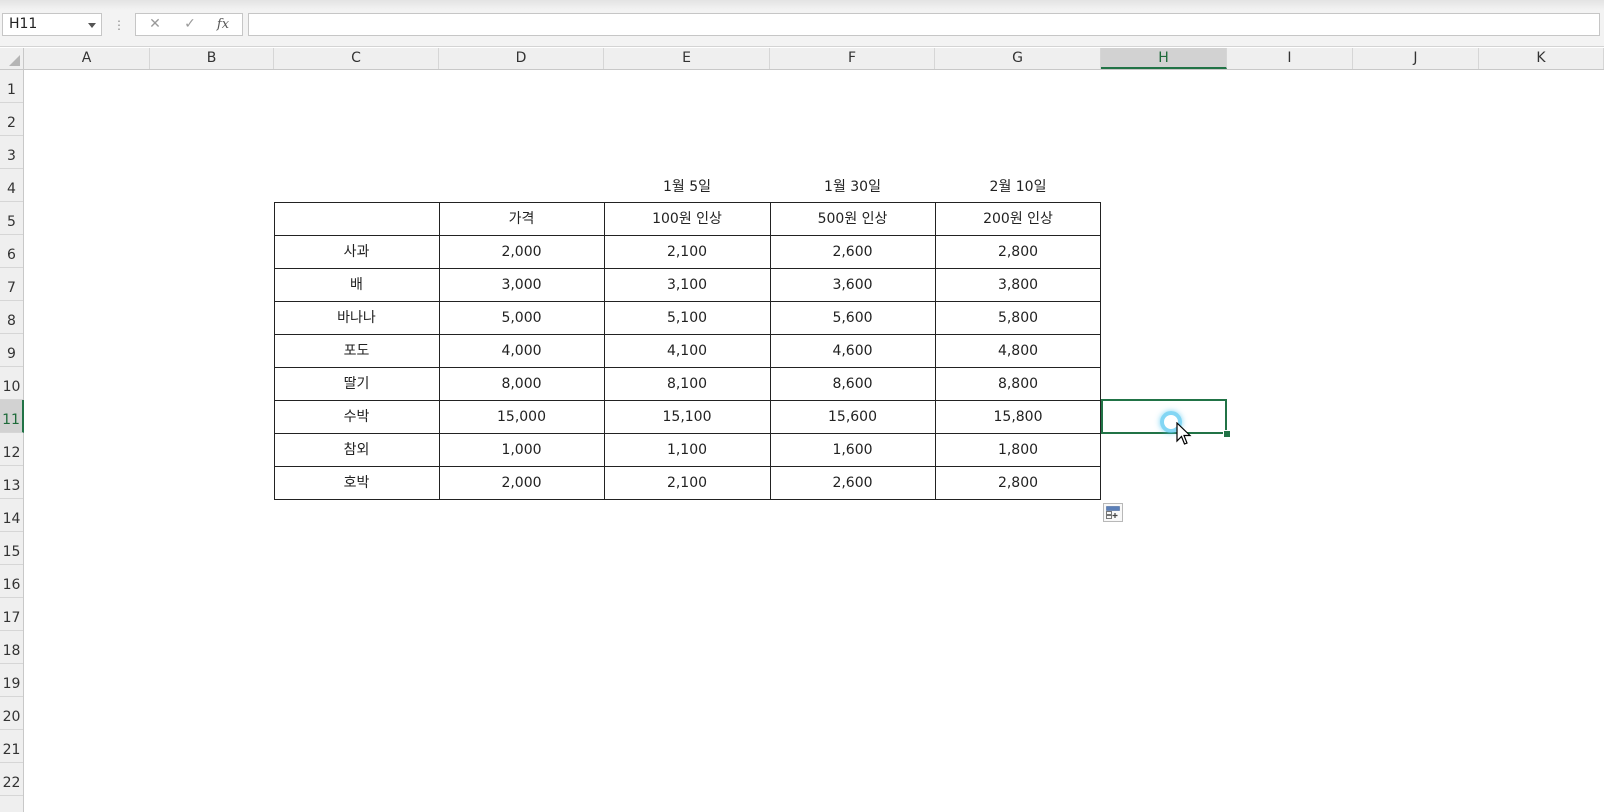 Image resolution: width=1604 pixels, height=812 pixels. What do you see at coordinates (1018, 219) in the screenshot?
I see `table-header-cell: 200원 인상` at bounding box center [1018, 219].